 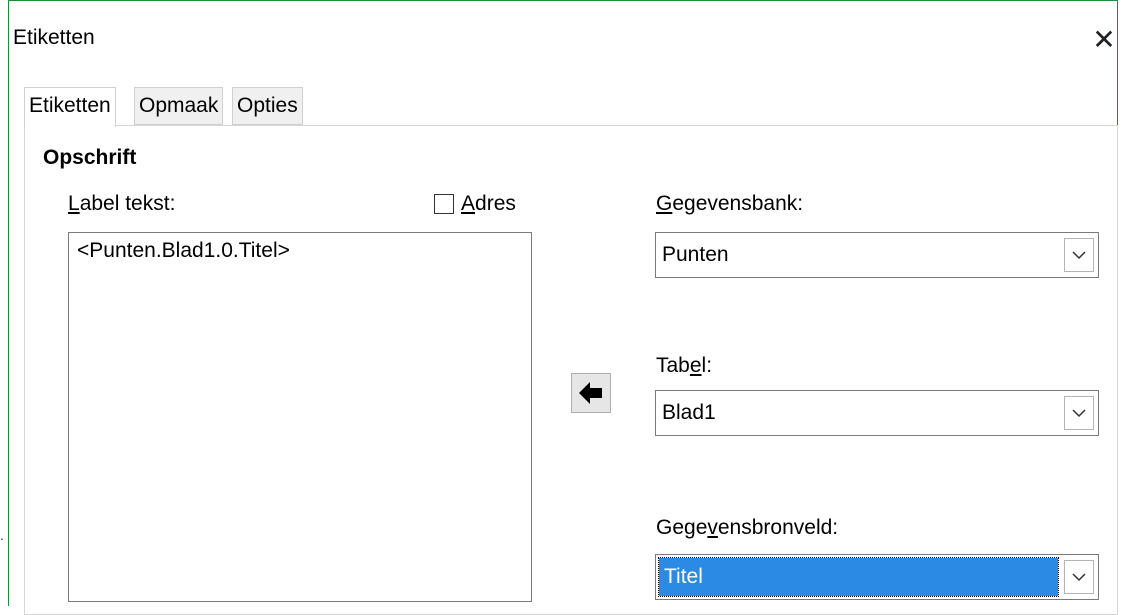 I want to click on tab-label: Etiketten, so click(x=70, y=105).